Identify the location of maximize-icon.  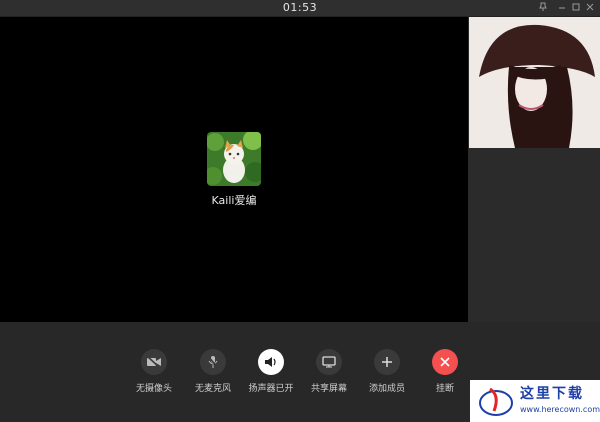
(576, 8).